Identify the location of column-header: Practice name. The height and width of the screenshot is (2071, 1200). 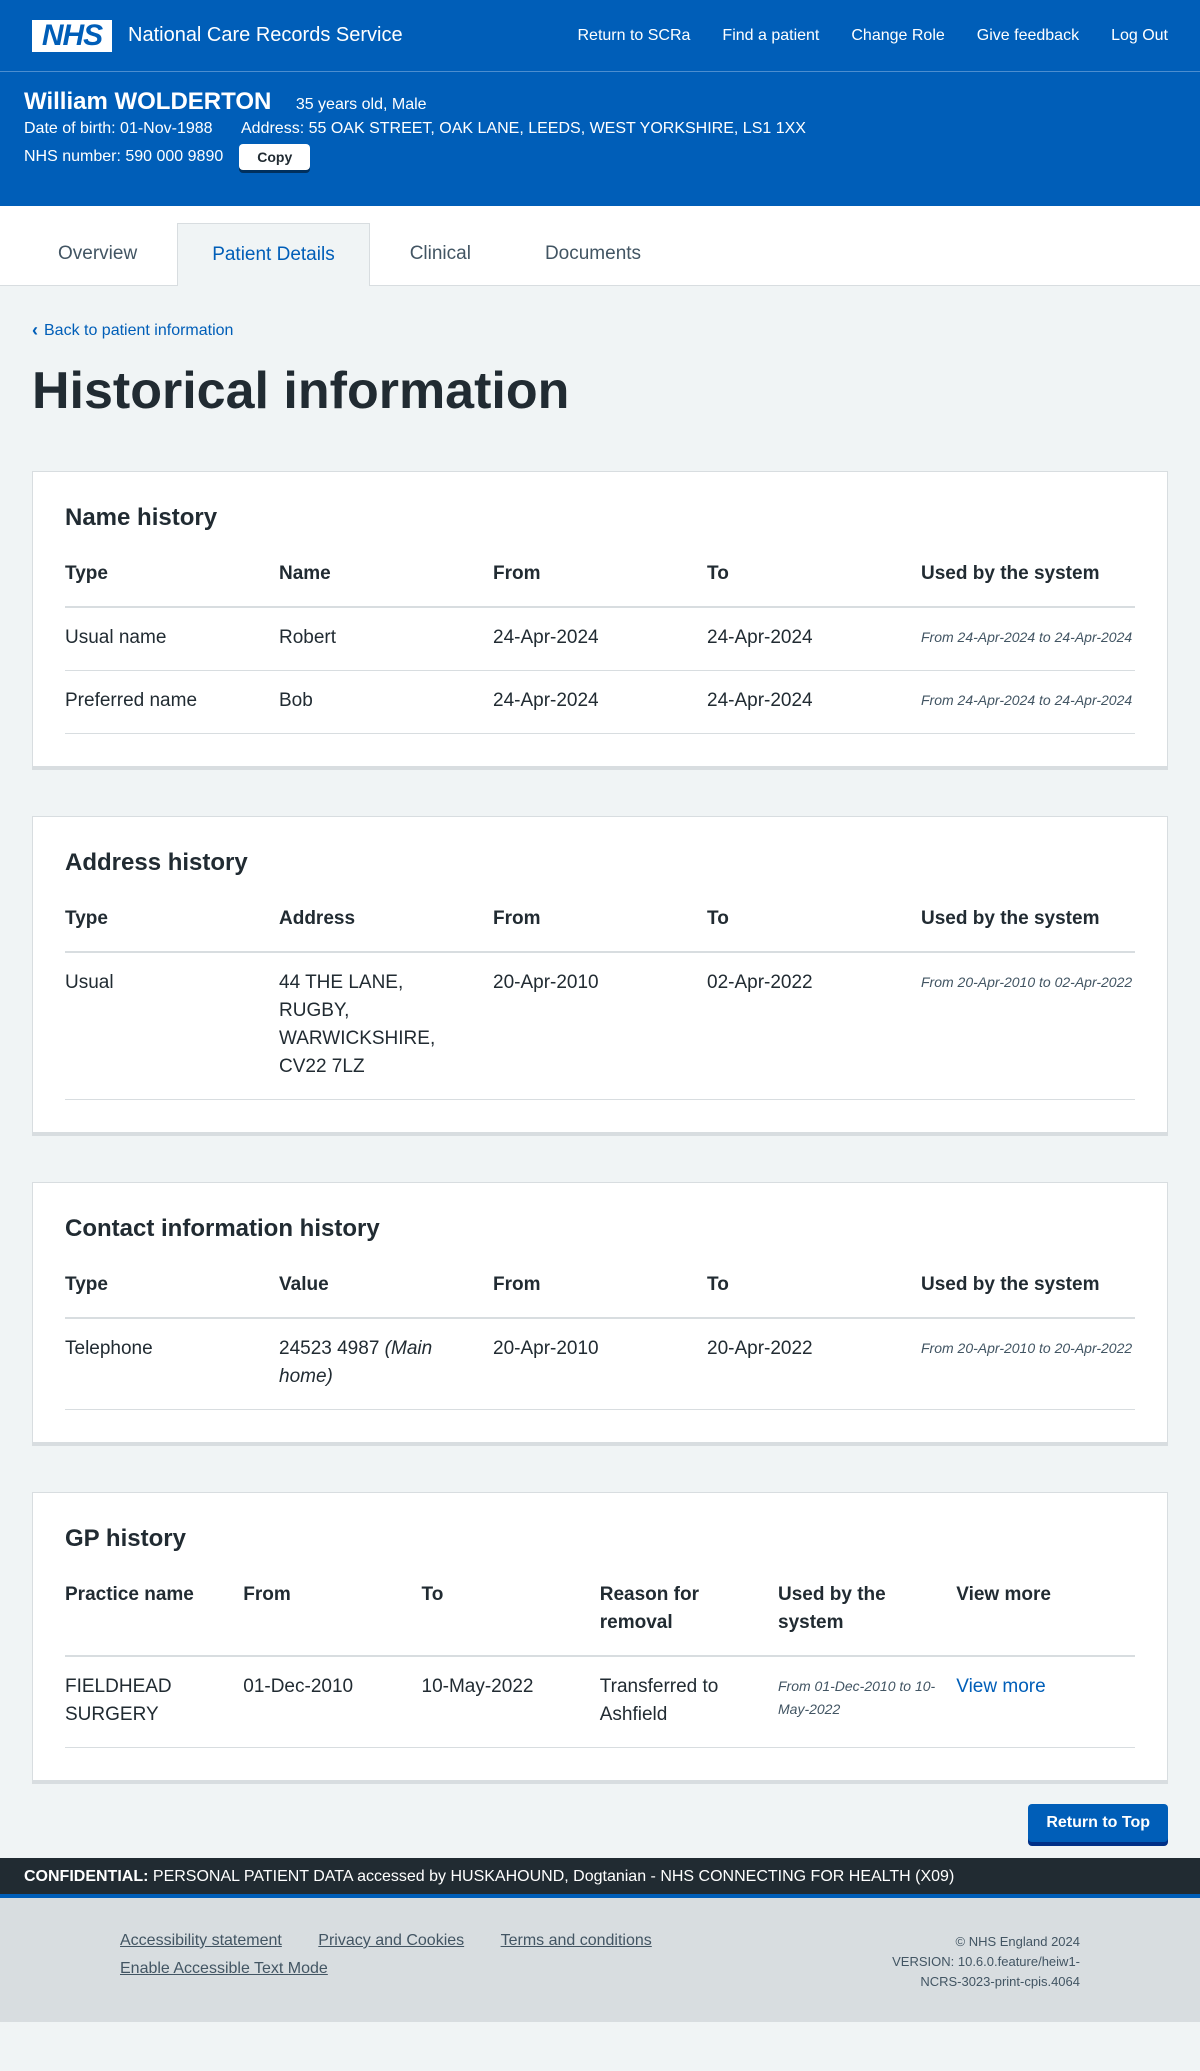
(154, 1619).